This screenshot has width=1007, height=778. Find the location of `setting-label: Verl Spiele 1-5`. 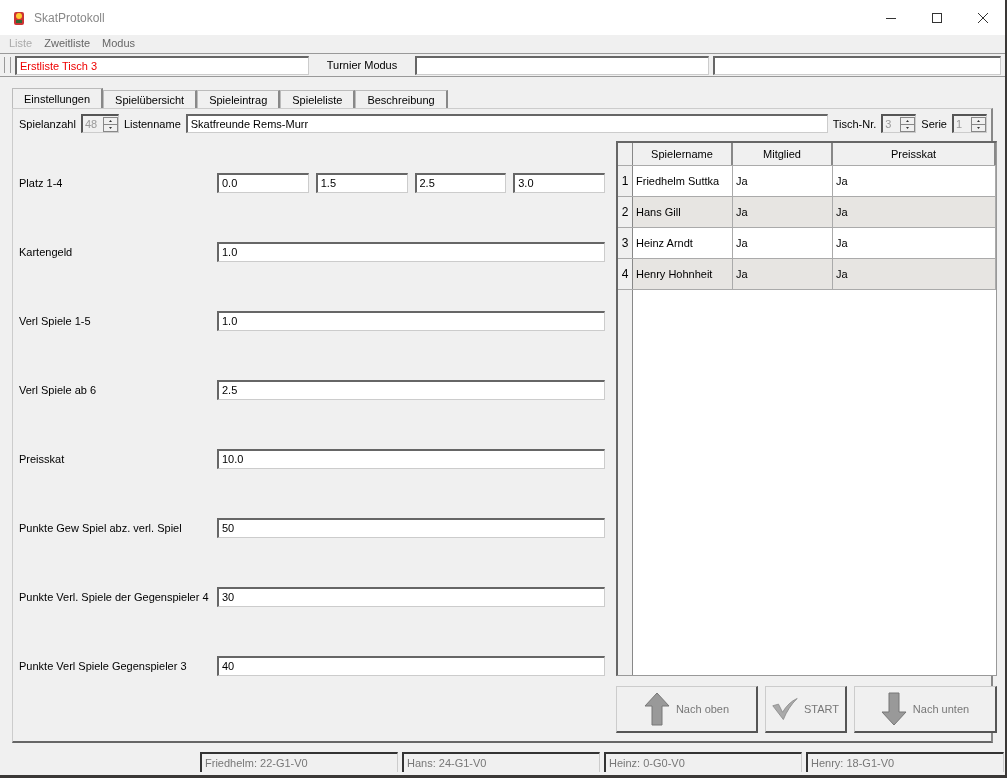

setting-label: Verl Spiele 1-5 is located at coordinates (55, 320).